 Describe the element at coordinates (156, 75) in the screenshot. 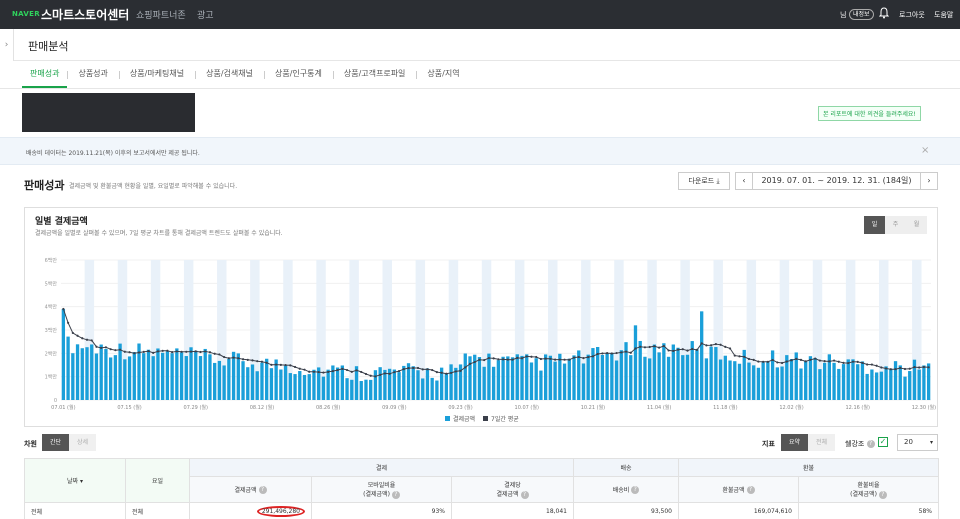

I see `tab-product-marketing-channel: 상품/마케팅채널` at that location.